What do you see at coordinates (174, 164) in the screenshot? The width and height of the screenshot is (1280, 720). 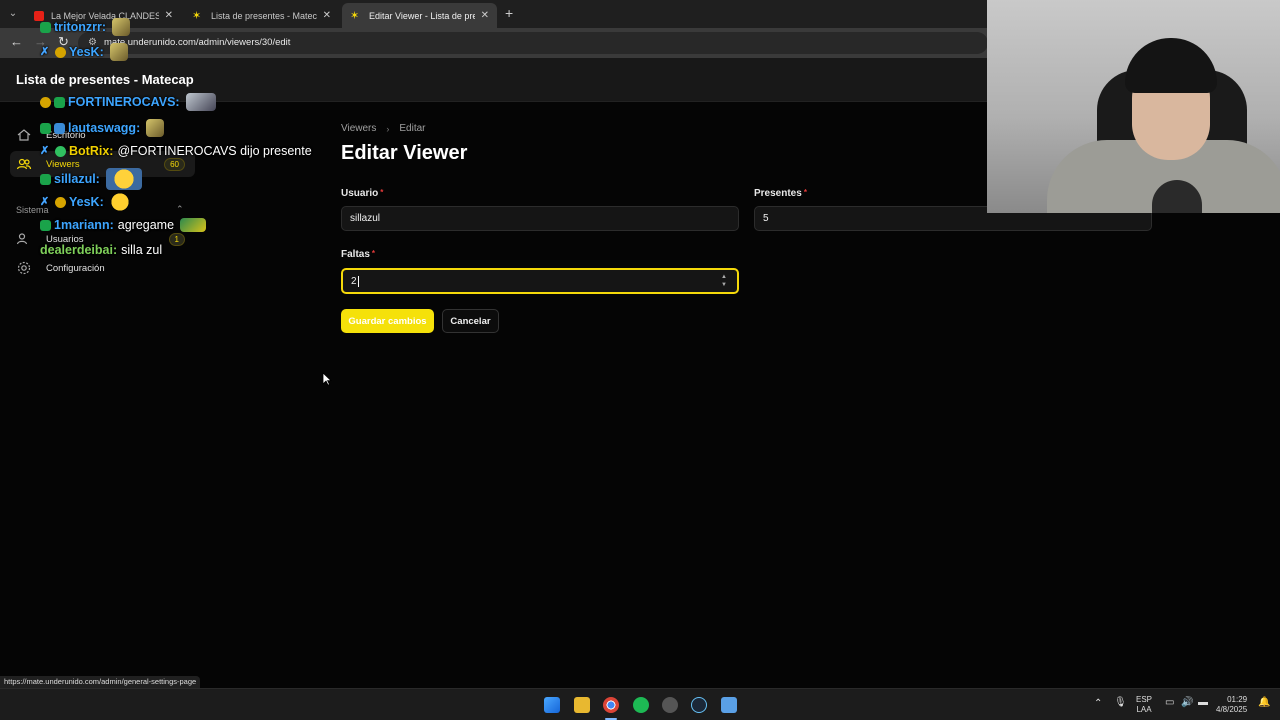 I see `count-badge: 60` at bounding box center [174, 164].